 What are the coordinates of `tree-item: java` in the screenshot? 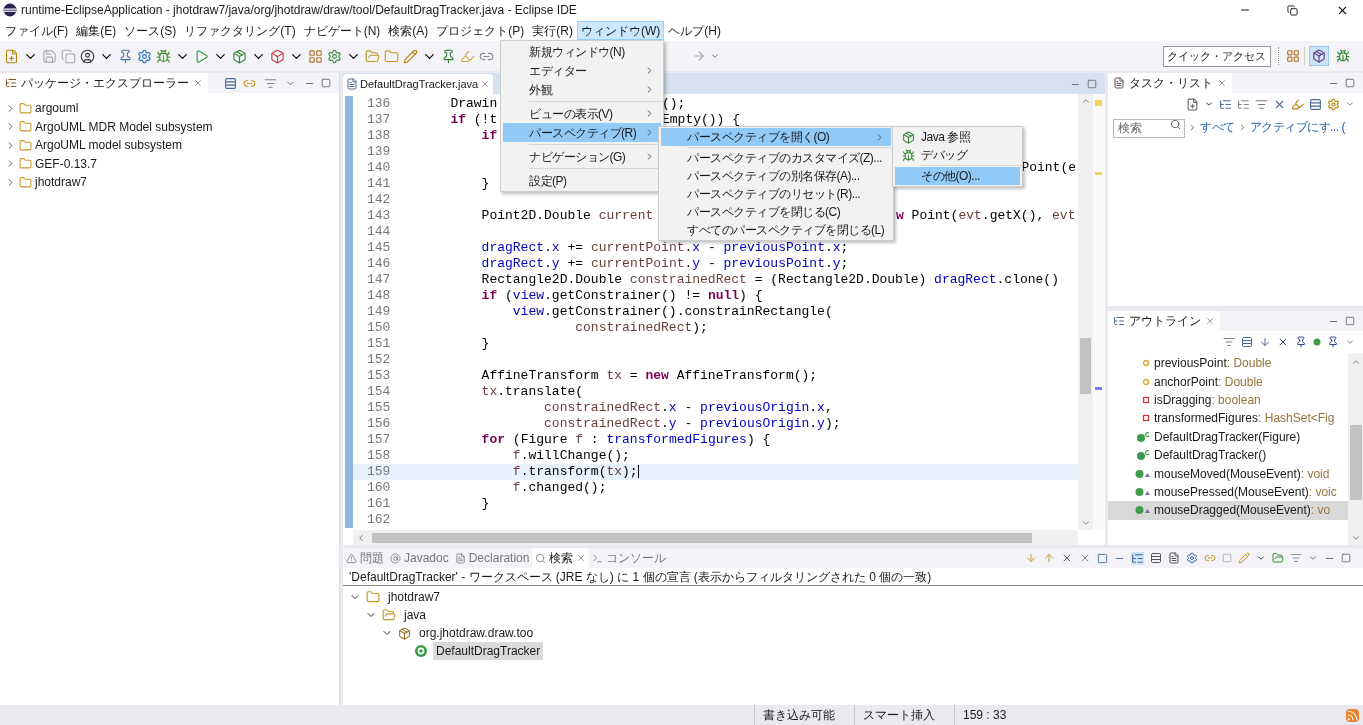 It's located at (415, 615).